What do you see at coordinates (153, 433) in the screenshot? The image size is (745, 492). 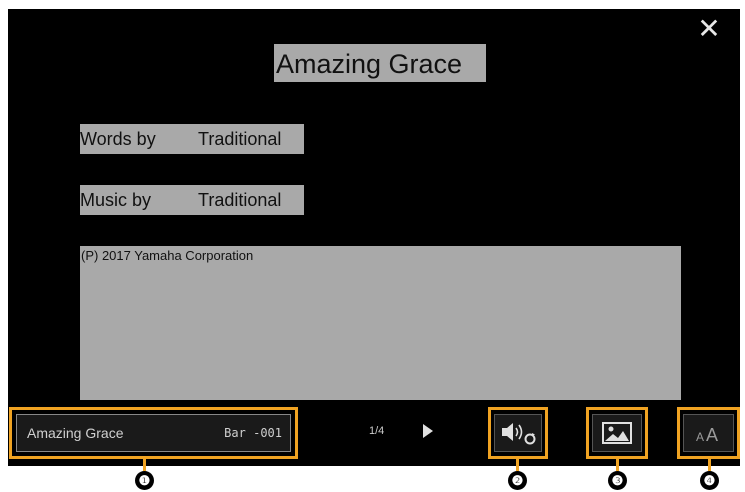 I see `song-bar-display: Amazing Grace Bar -001` at bounding box center [153, 433].